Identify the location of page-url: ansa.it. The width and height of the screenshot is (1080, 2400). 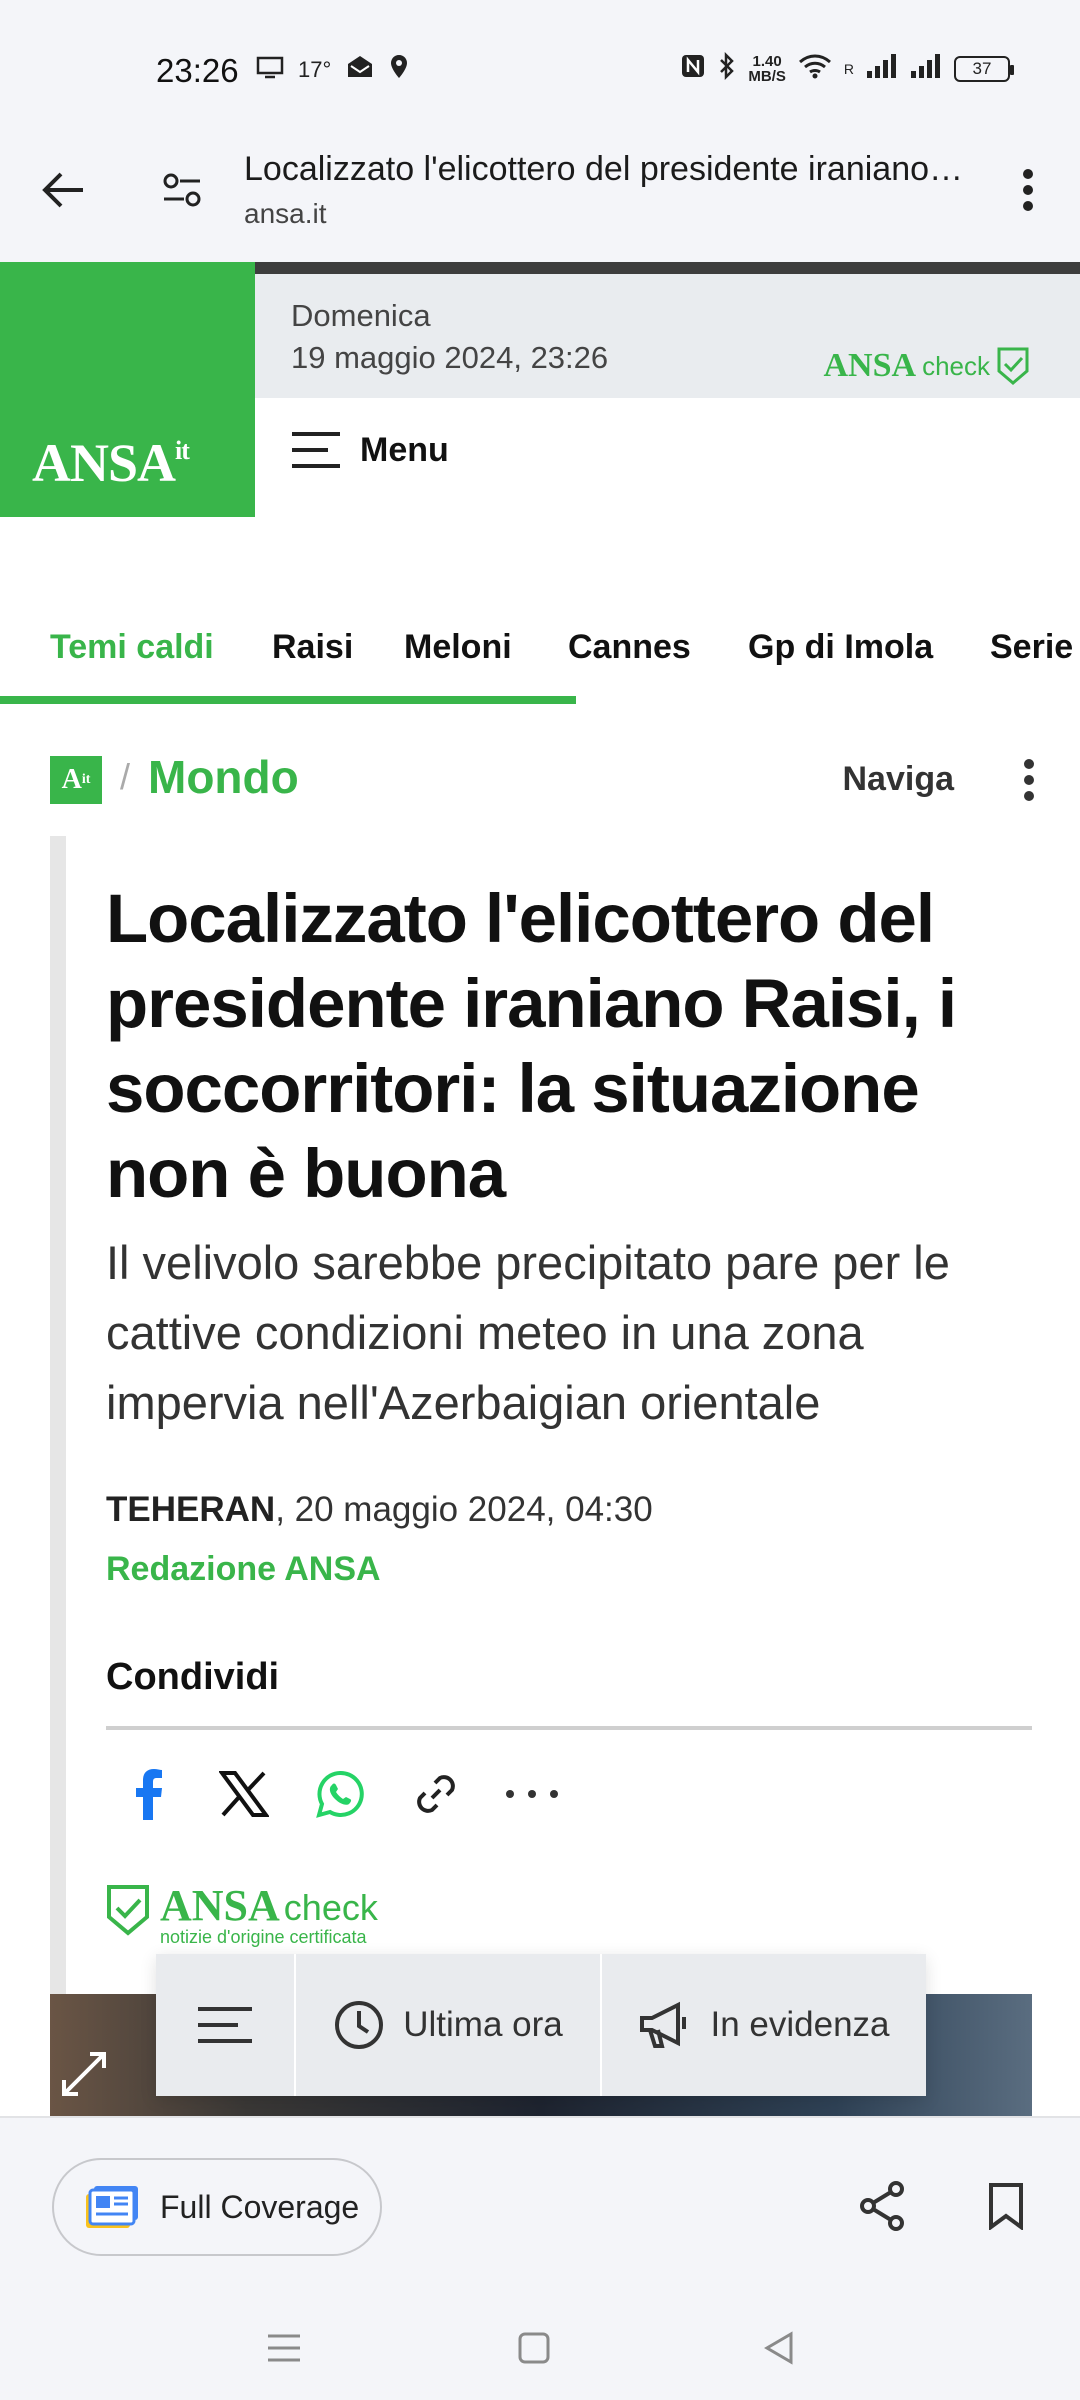
(285, 214).